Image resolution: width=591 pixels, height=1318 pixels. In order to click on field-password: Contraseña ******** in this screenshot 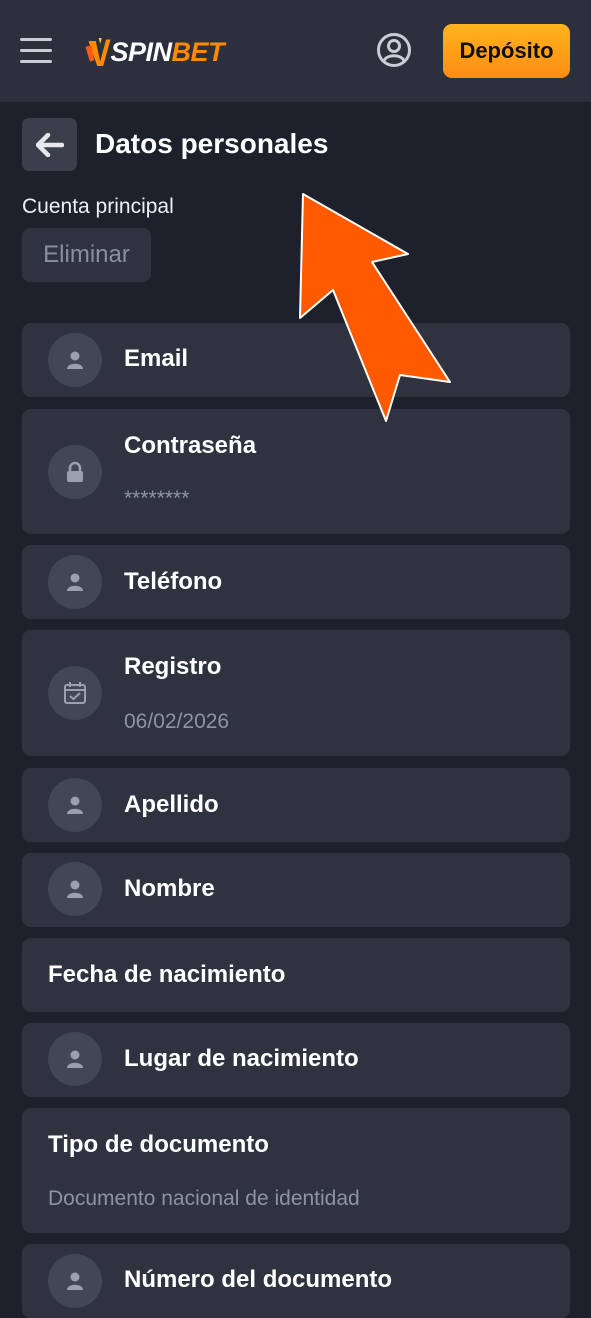, I will do `click(296, 471)`.